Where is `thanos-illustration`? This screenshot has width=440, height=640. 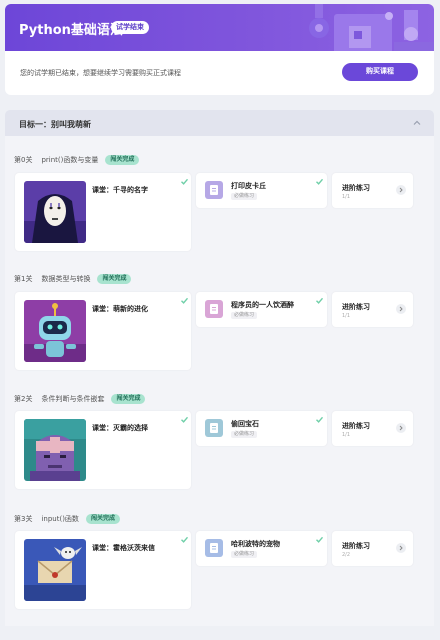 thanos-illustration is located at coordinates (55, 450).